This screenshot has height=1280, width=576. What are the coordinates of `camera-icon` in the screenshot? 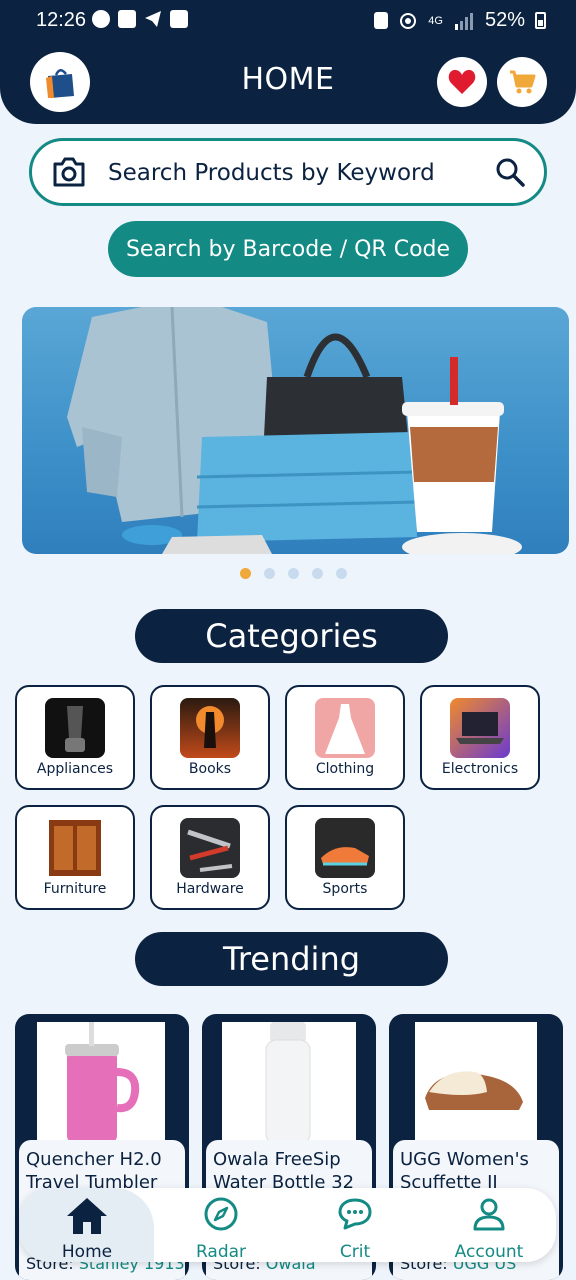 It's located at (69, 172).